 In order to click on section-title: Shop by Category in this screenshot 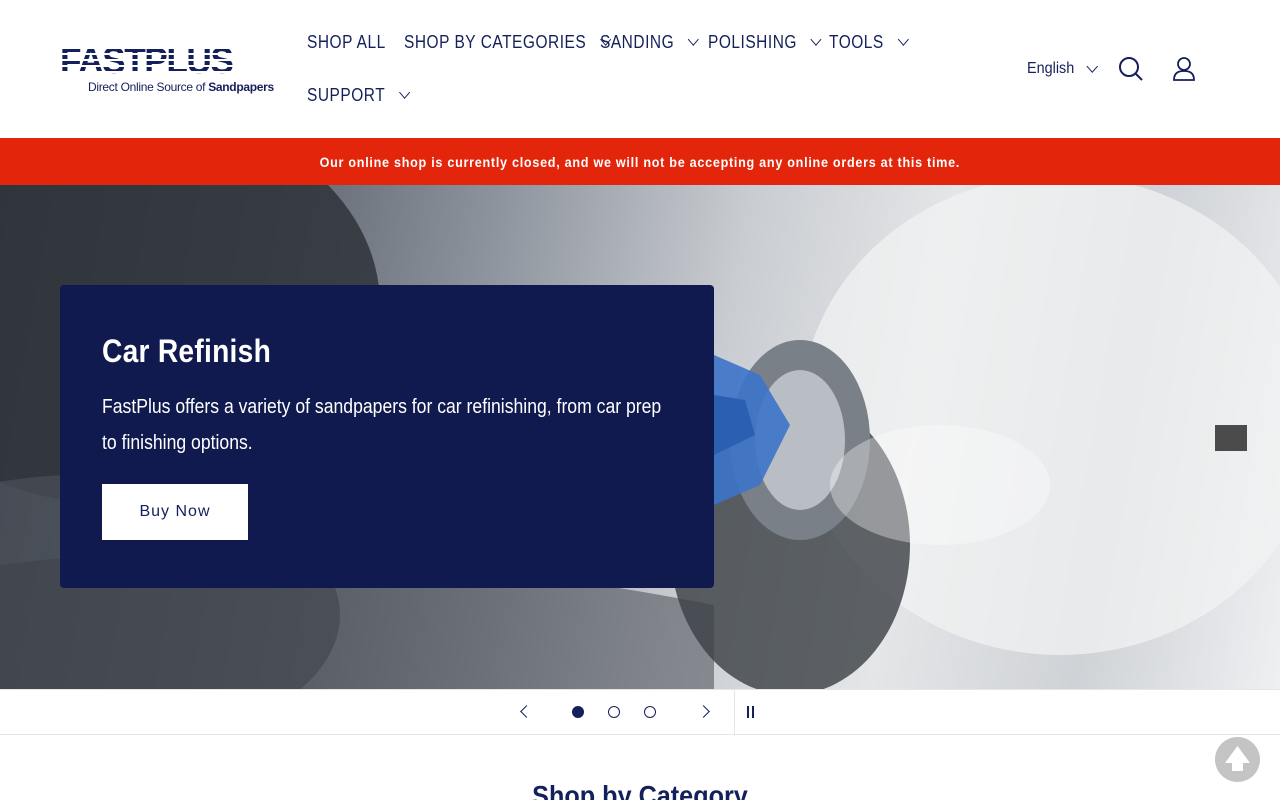, I will do `click(640, 790)`.